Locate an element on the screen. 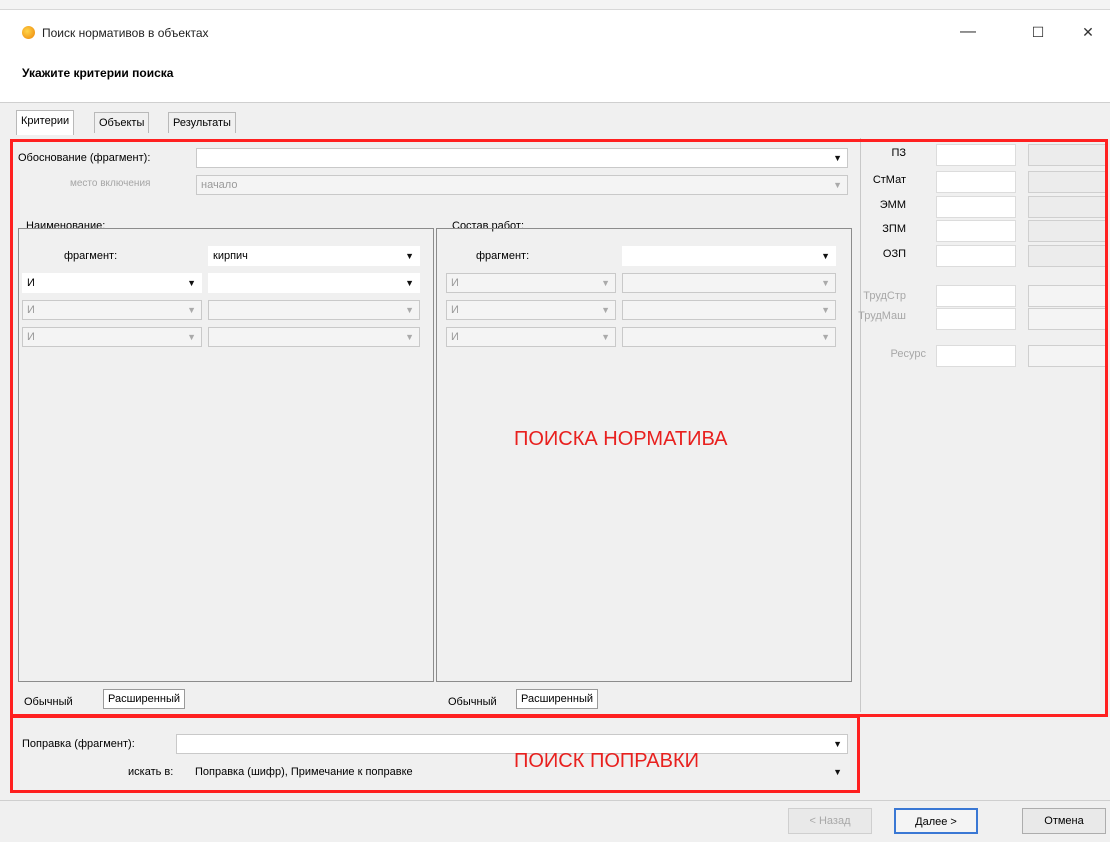 The image size is (1110, 842). back-button: < Назад is located at coordinates (830, 821).